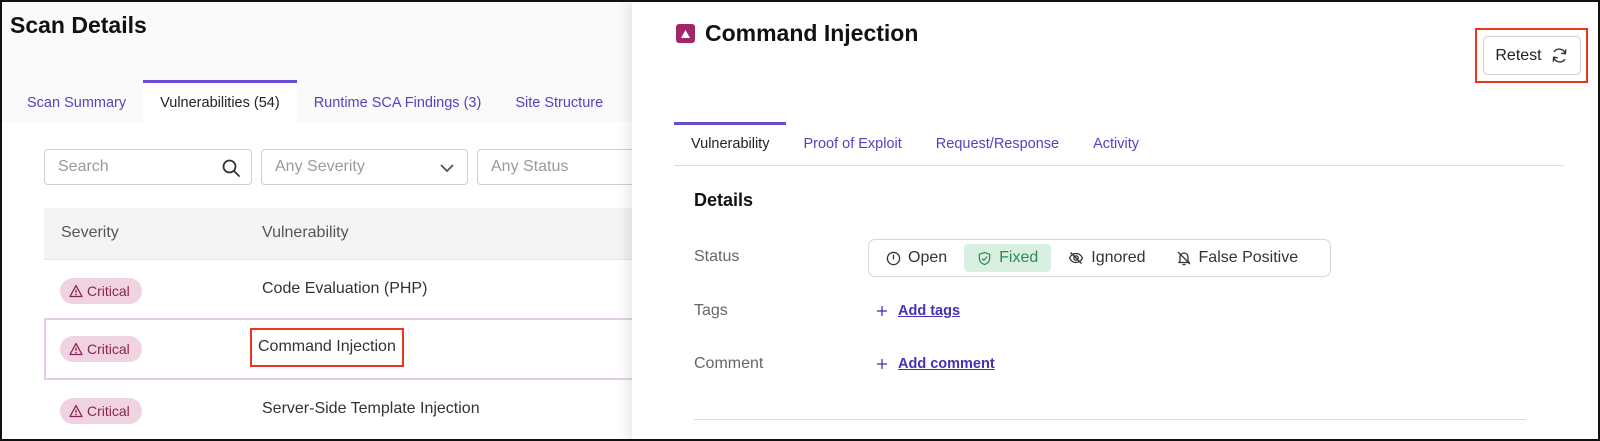 Image resolution: width=1600 pixels, height=441 pixels. Describe the element at coordinates (1076, 258) in the screenshot. I see `eye-off-icon` at that location.